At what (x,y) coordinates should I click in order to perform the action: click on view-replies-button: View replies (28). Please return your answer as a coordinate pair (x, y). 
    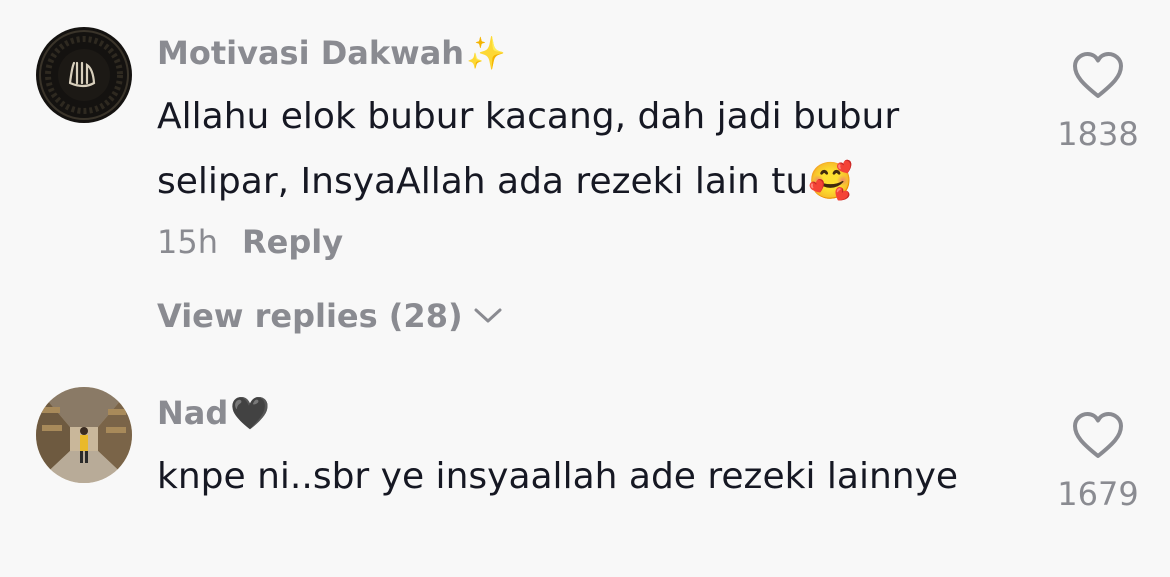
    Looking at the image, I should click on (330, 316).